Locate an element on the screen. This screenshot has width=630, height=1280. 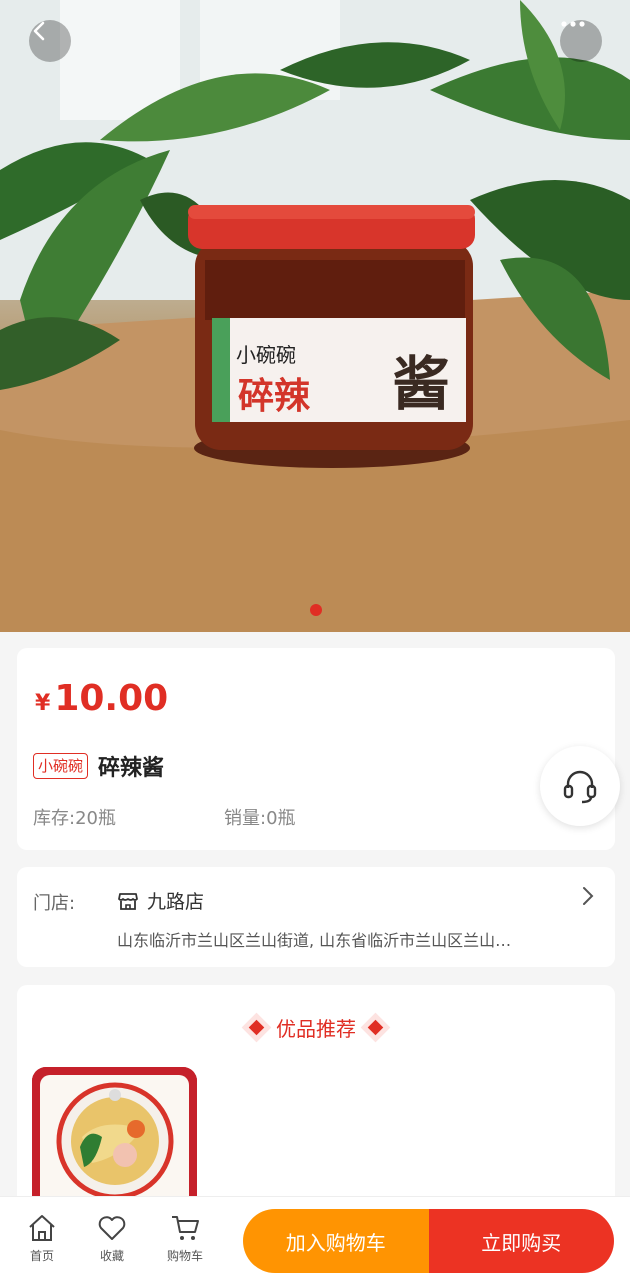
brand-tag: 小碗碗 is located at coordinates (61, 766).